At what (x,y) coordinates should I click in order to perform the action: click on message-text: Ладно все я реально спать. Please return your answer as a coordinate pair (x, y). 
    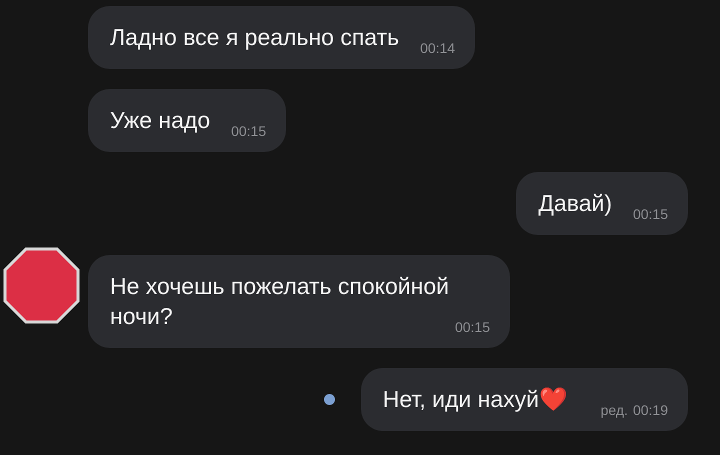
    Looking at the image, I should click on (255, 37).